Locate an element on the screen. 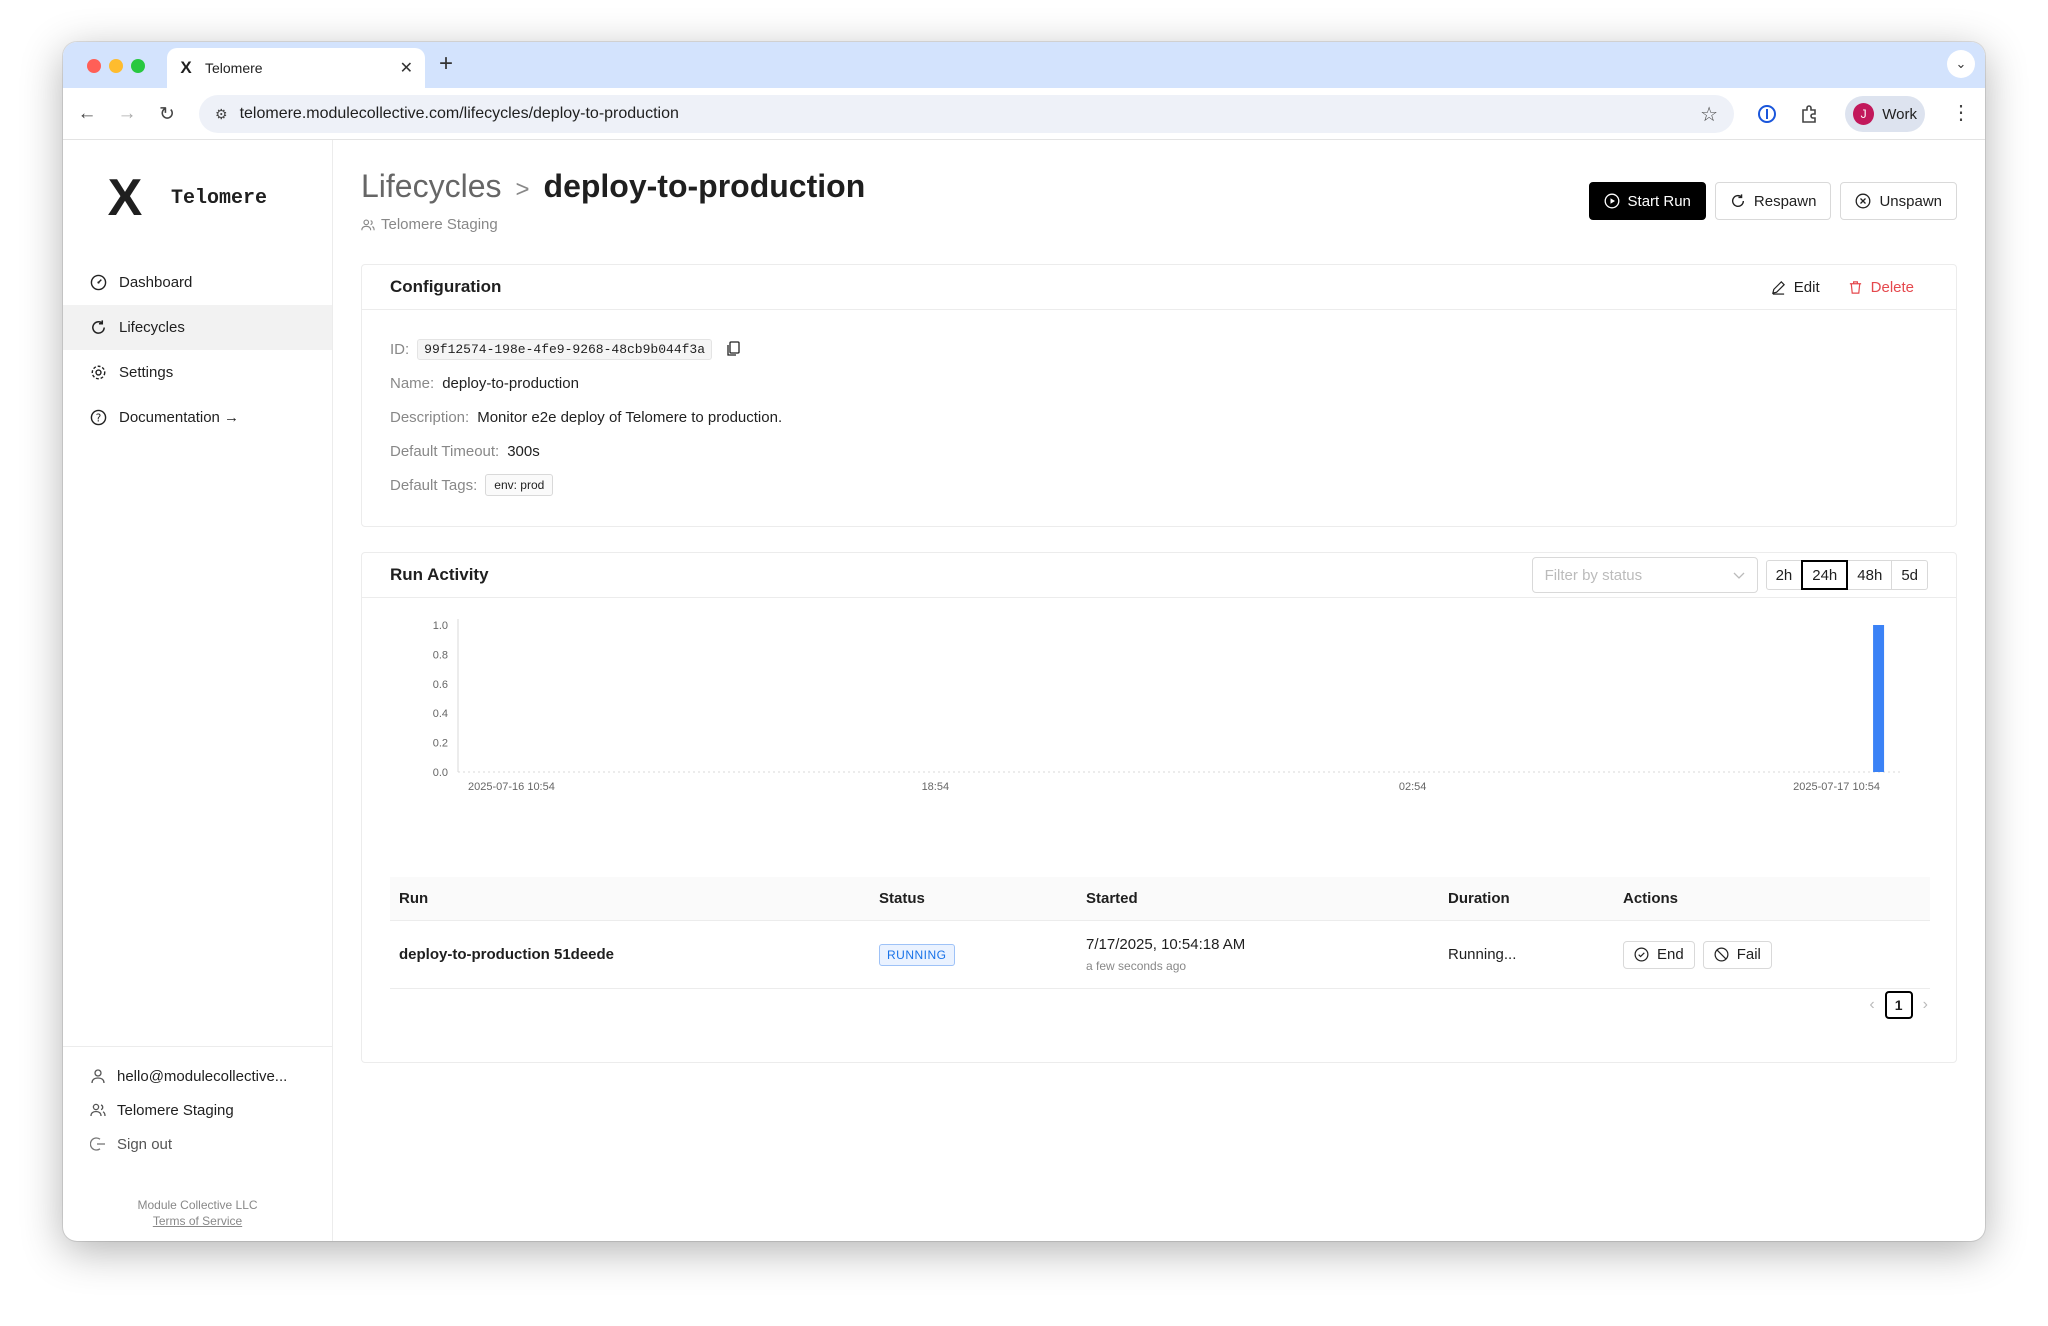 The image size is (2048, 1326). pencil-icon is located at coordinates (1778, 287).